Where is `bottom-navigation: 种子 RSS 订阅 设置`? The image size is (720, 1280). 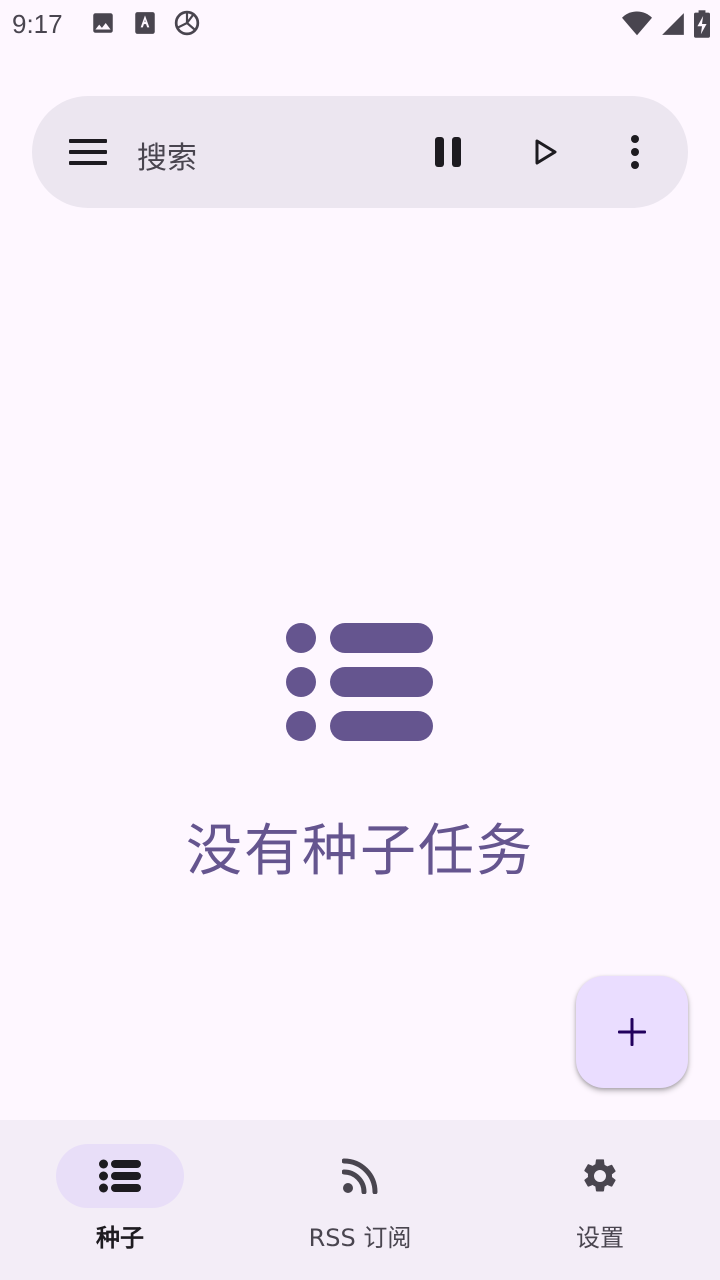 bottom-navigation: 种子 RSS 订阅 设置 is located at coordinates (360, 1200).